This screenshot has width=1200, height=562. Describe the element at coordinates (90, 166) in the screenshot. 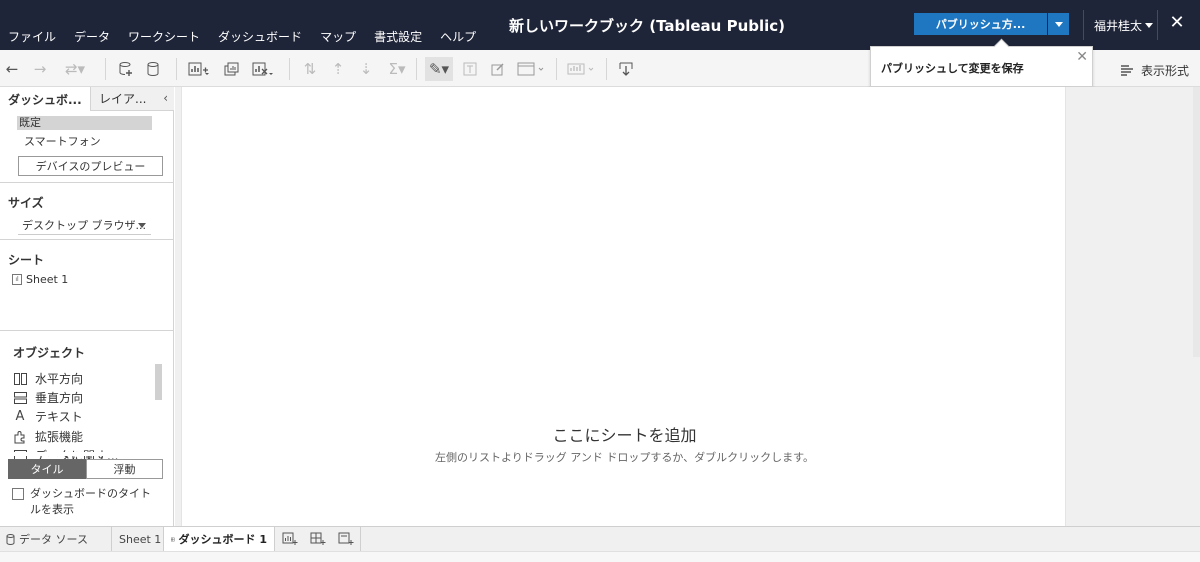

I see `device-preview-button: デバイスのプレビュー` at that location.